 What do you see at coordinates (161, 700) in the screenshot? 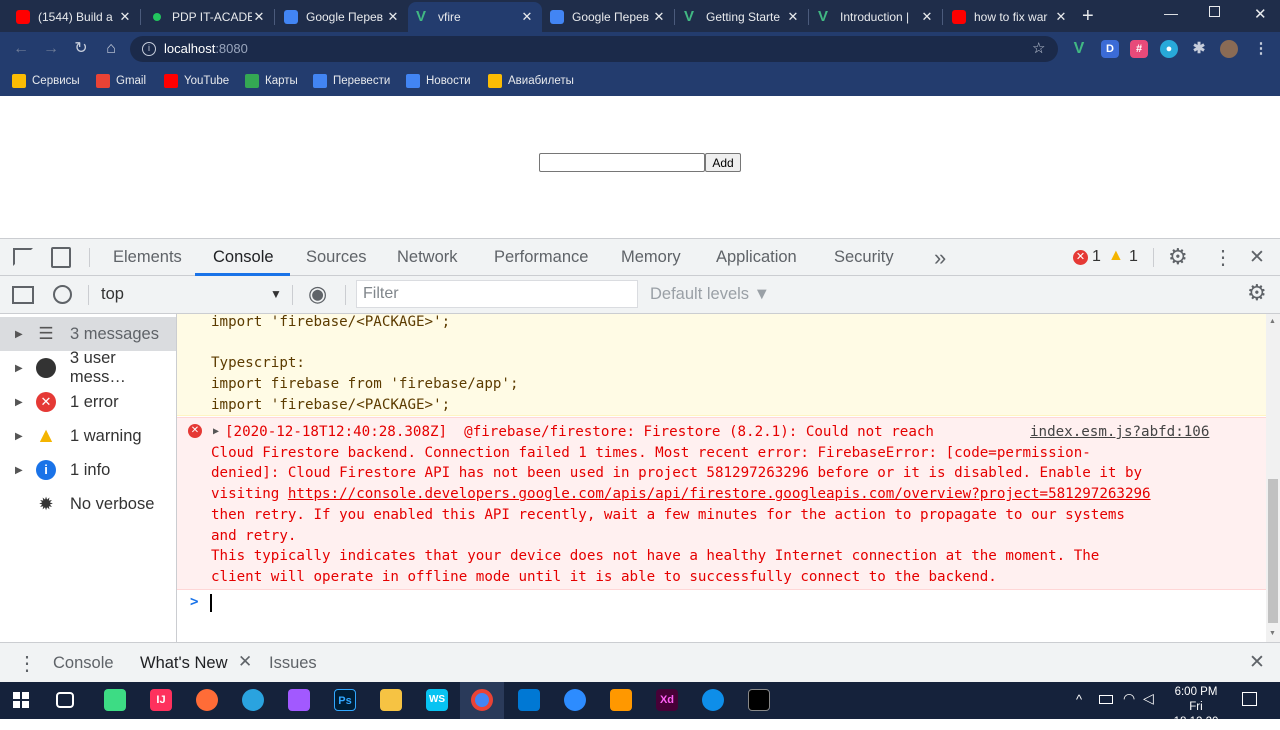
I see `intellij-icon: IJ` at bounding box center [161, 700].